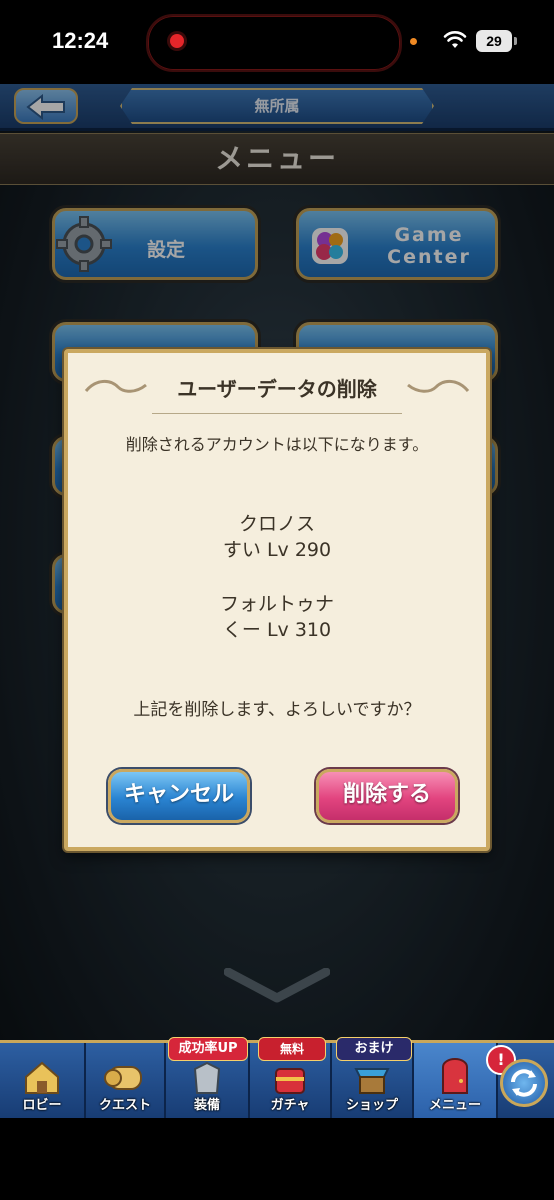 Image resolution: width=554 pixels, height=1200 pixels. What do you see at coordinates (274, 43) in the screenshot?
I see `dynamic-island` at bounding box center [274, 43].